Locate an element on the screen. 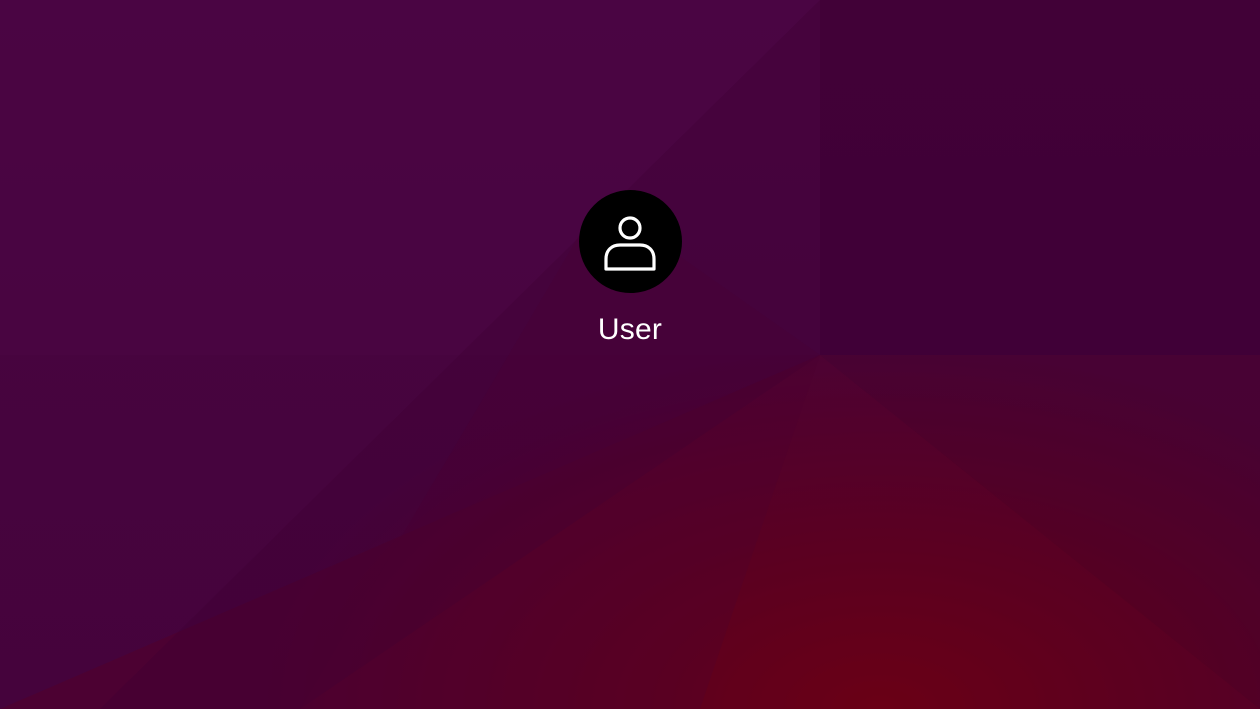  person-icon is located at coordinates (630, 243).